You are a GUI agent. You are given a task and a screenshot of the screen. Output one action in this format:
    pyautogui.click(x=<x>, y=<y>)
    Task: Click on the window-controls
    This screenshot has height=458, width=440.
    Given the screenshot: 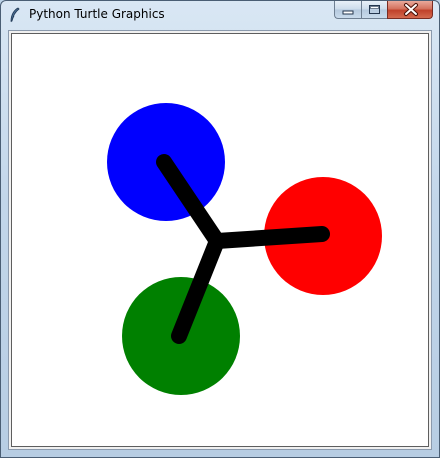 What is the action you would take?
    pyautogui.click(x=383, y=10)
    